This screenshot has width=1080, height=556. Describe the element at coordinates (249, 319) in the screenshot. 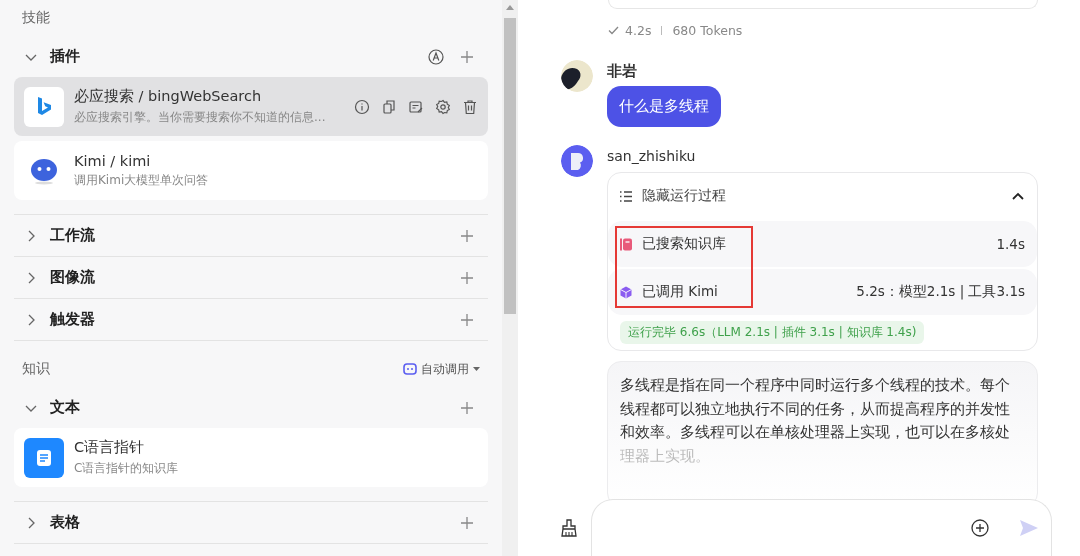

I see `section-title: 触发器` at that location.